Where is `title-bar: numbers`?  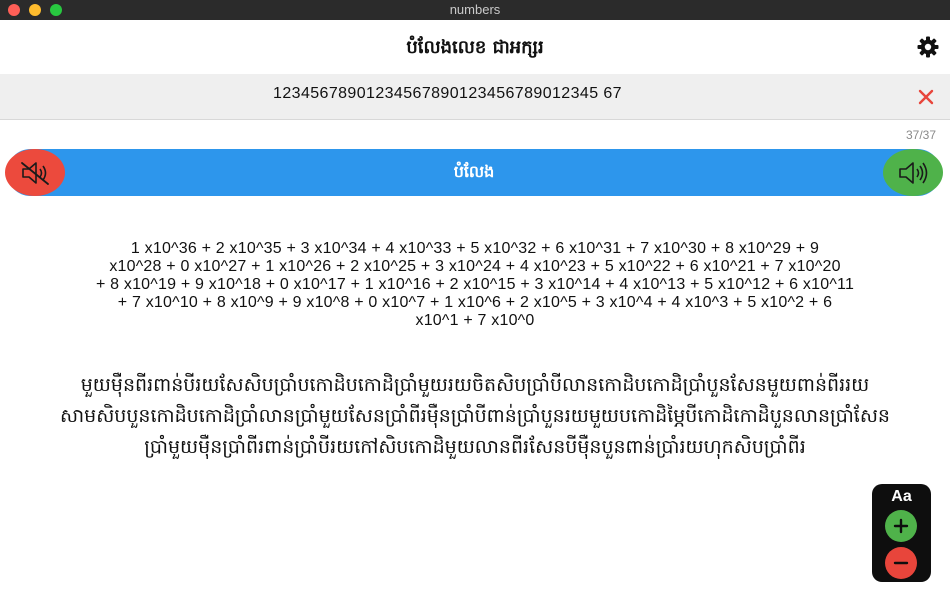 title-bar: numbers is located at coordinates (475, 10).